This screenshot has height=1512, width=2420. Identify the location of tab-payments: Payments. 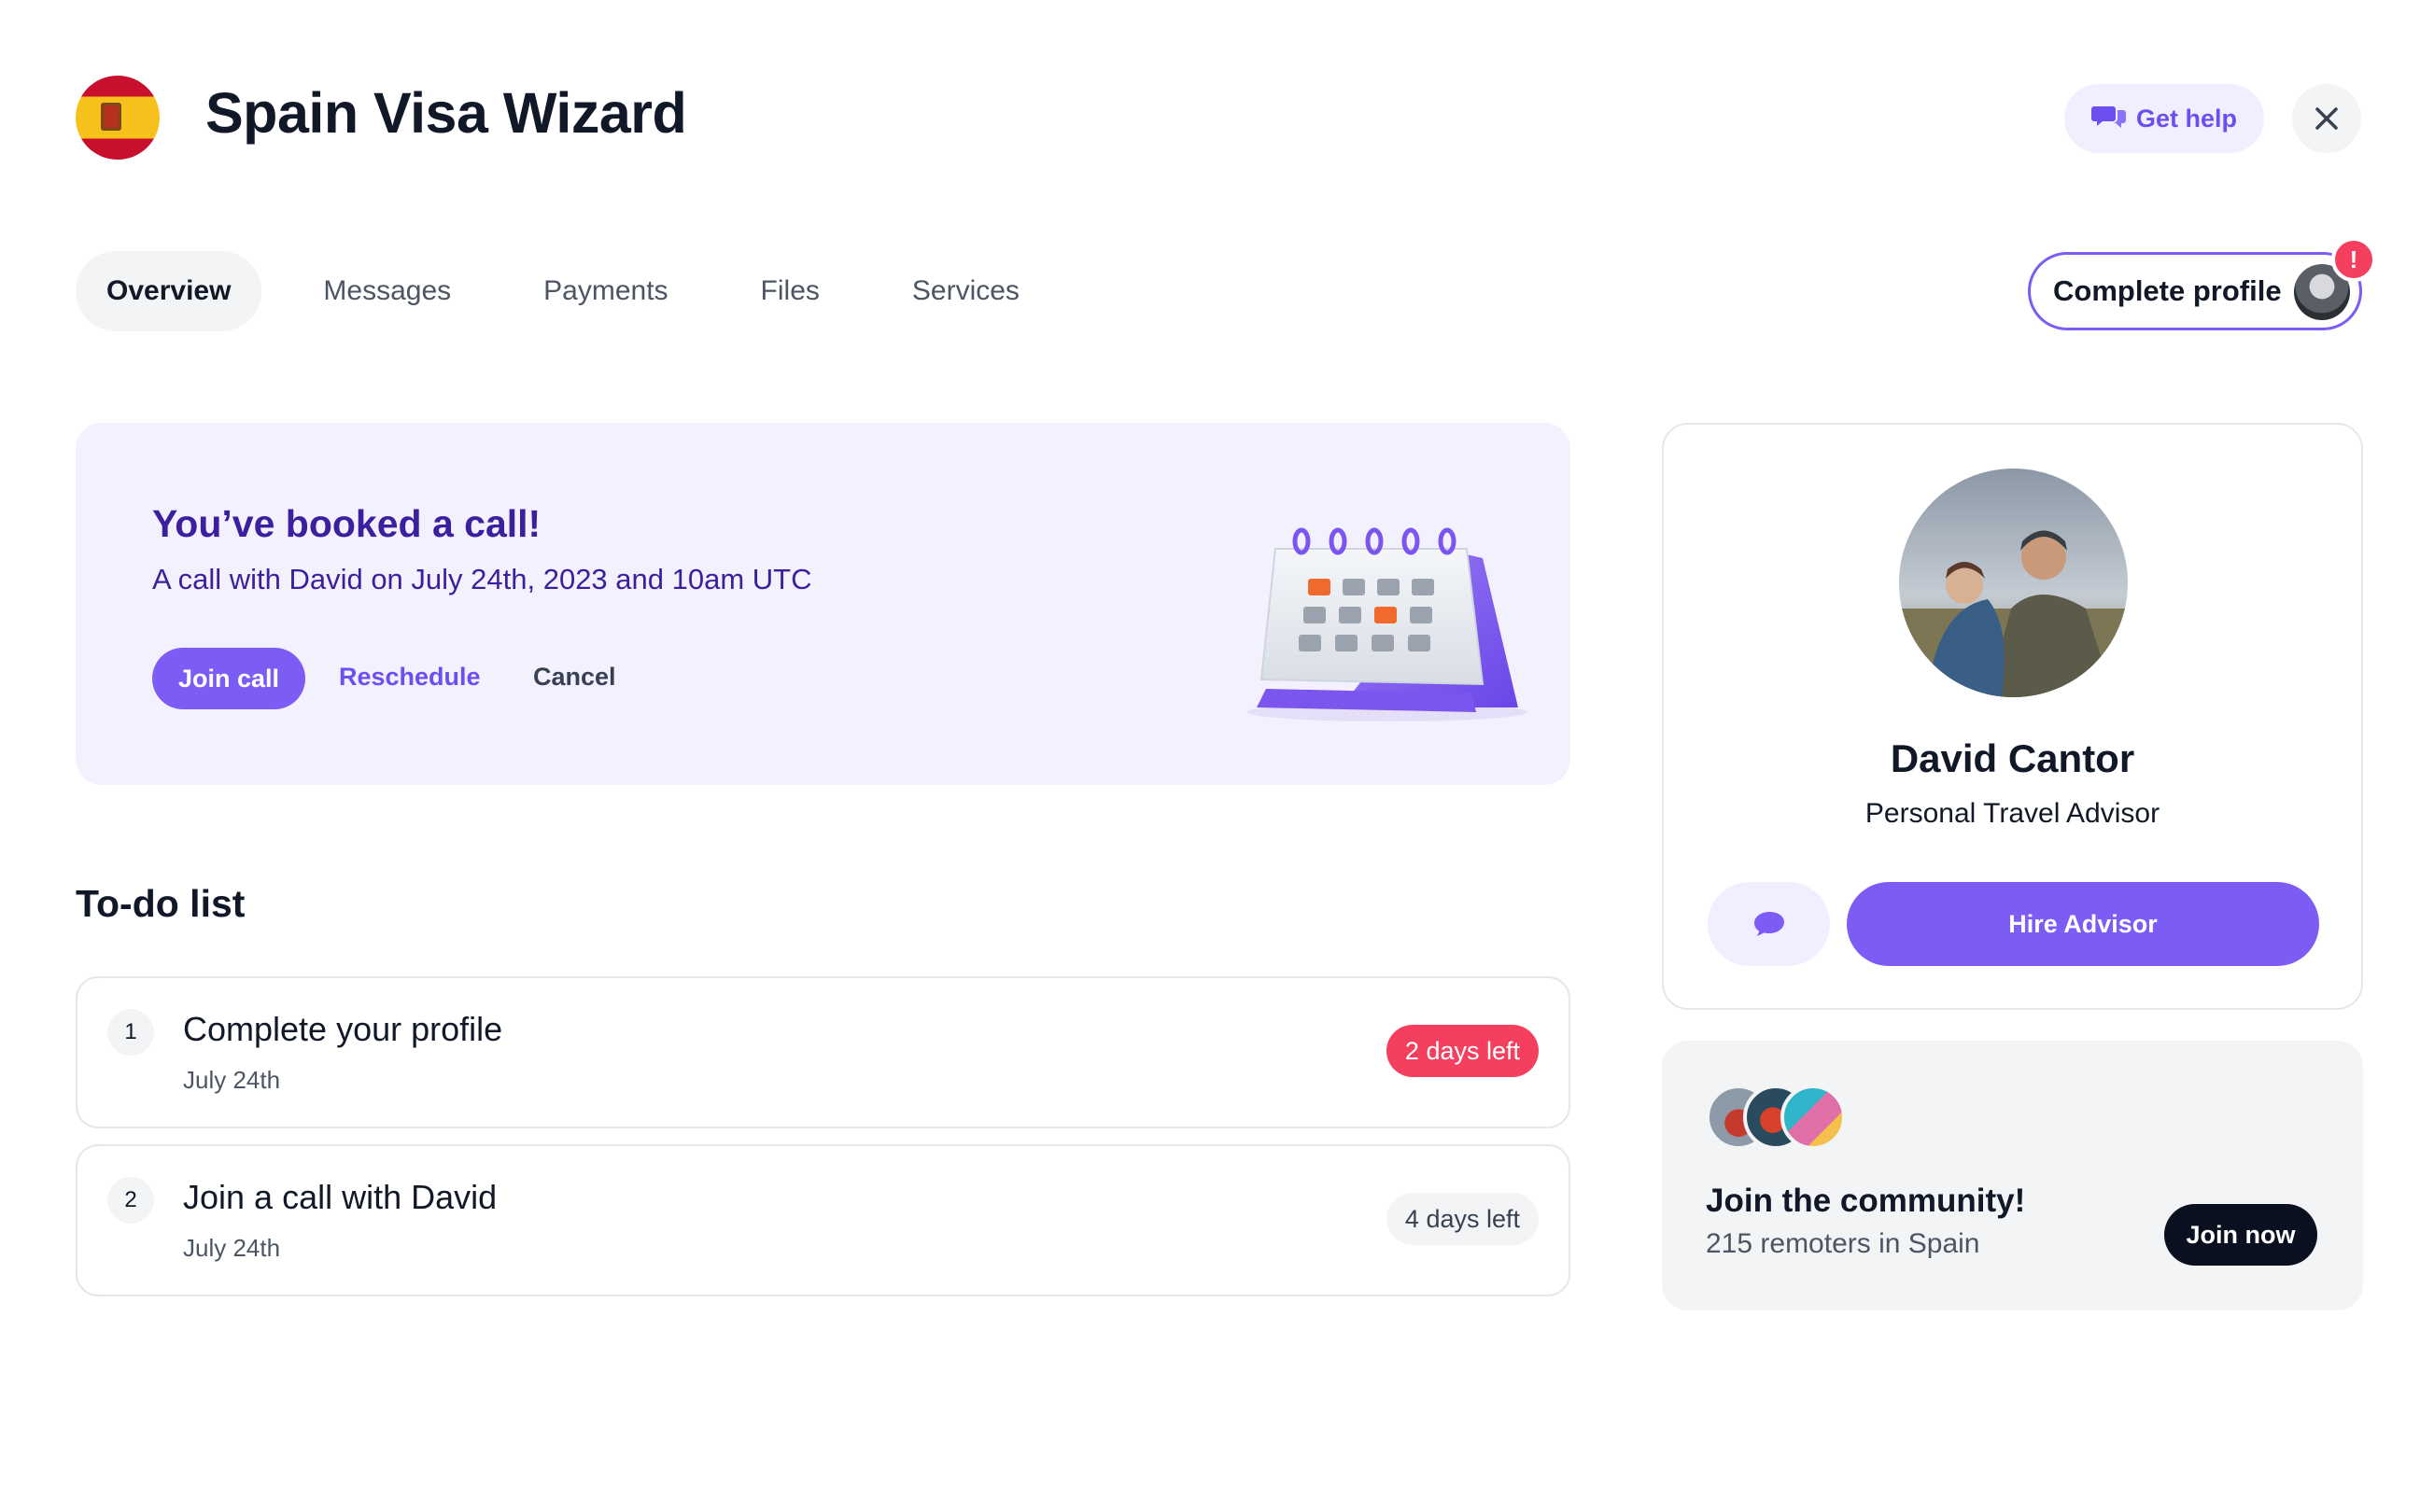
(605, 291).